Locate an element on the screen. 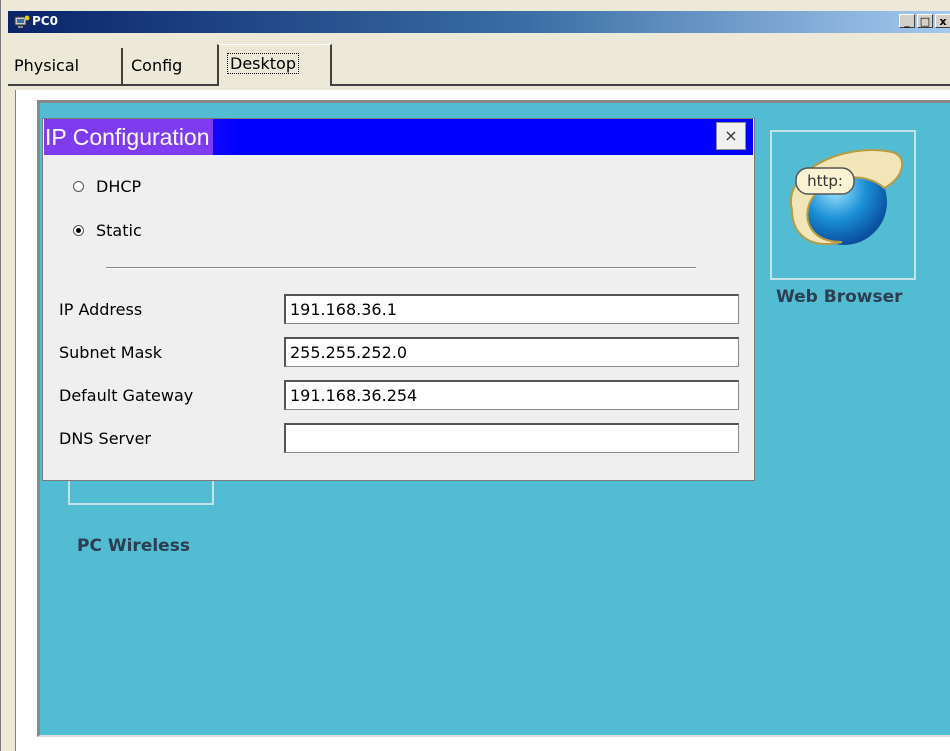 This screenshot has width=950, height=751. static-radio is located at coordinates (78, 230).